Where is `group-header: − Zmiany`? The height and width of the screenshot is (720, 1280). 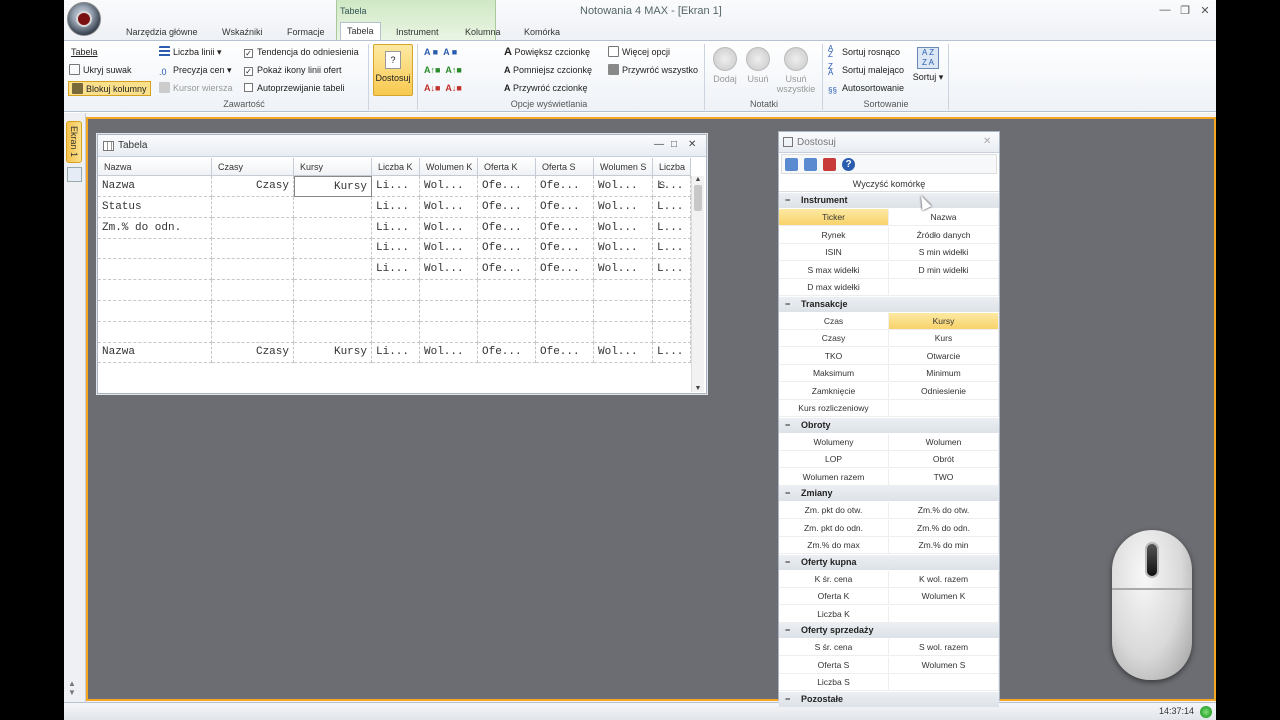
group-header: − Zmiany is located at coordinates (889, 493).